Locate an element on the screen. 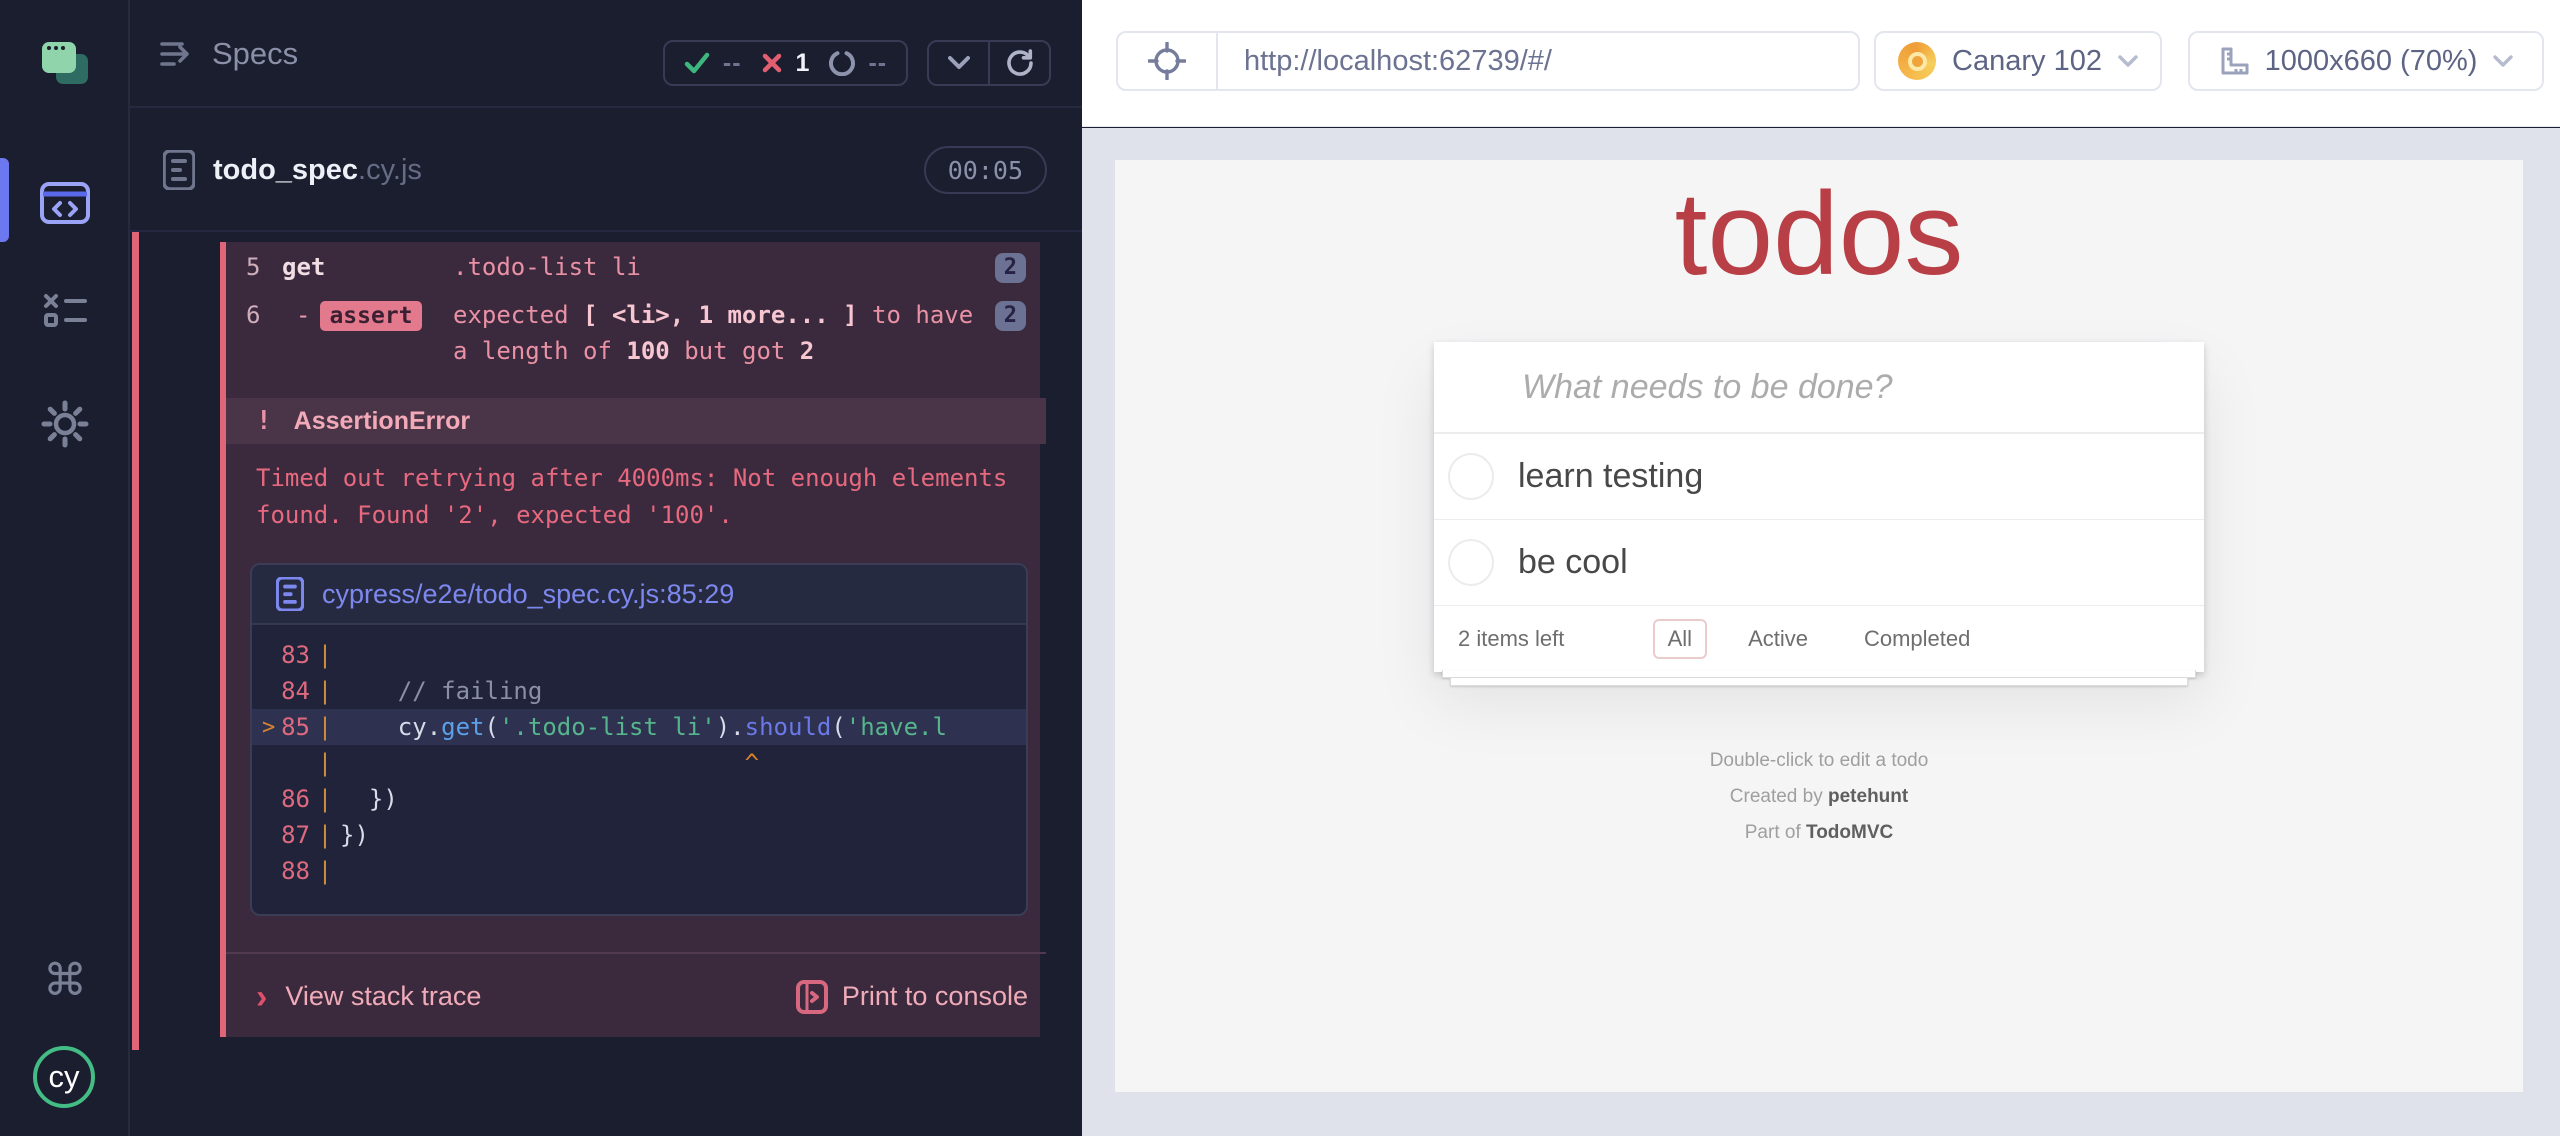  line-number: 86 is located at coordinates (295, 799).